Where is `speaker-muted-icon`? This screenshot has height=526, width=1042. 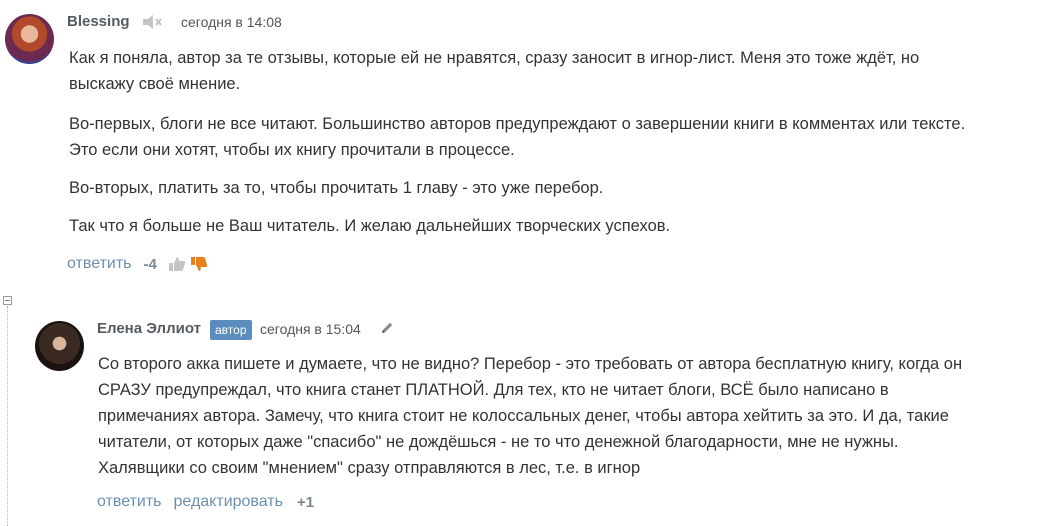
speaker-muted-icon is located at coordinates (152, 22).